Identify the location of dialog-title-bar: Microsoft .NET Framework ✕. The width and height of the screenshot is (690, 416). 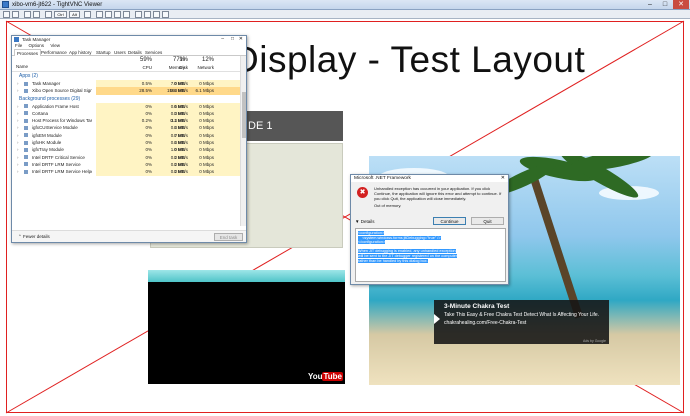
(429, 178).